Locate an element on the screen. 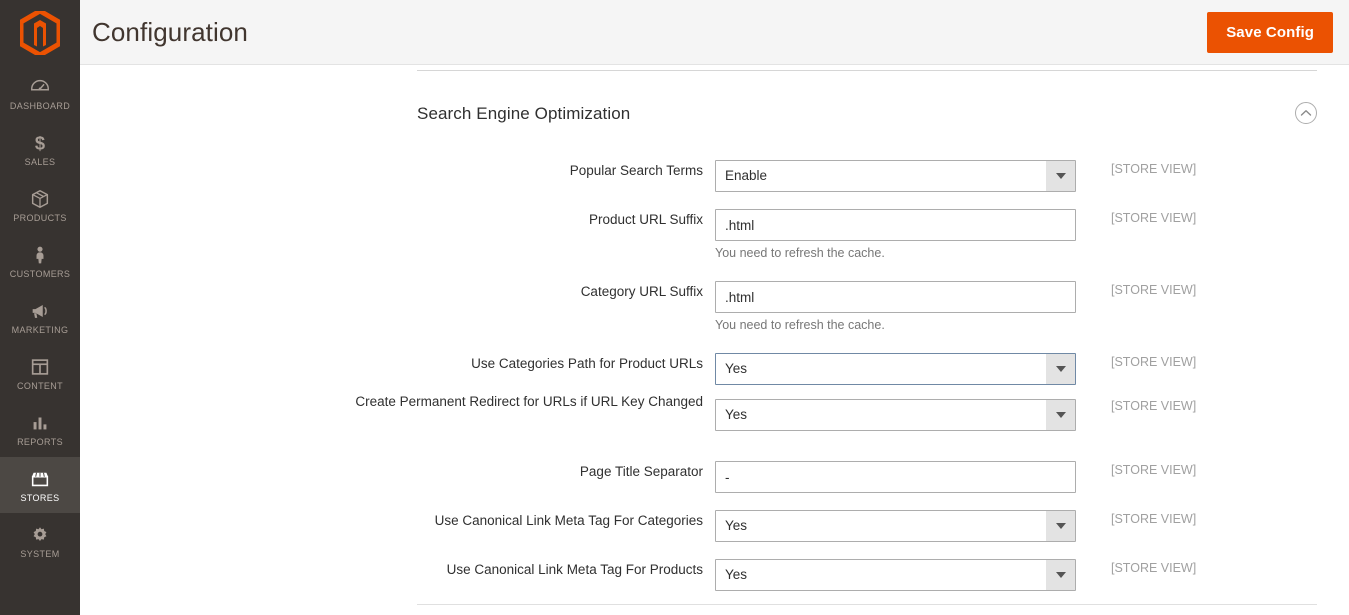  layout-icon is located at coordinates (40, 367).